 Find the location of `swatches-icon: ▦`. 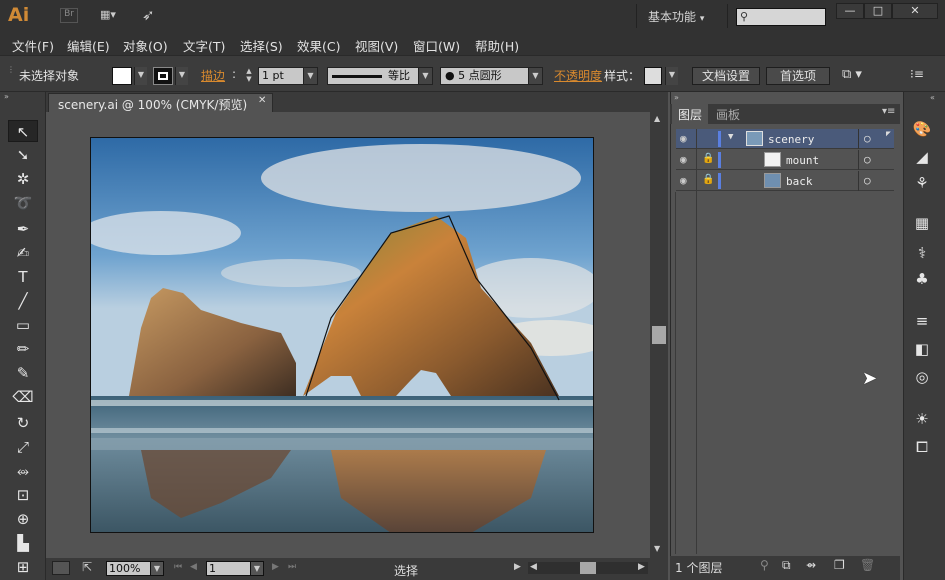

swatches-icon: ▦ is located at coordinates (922, 223).